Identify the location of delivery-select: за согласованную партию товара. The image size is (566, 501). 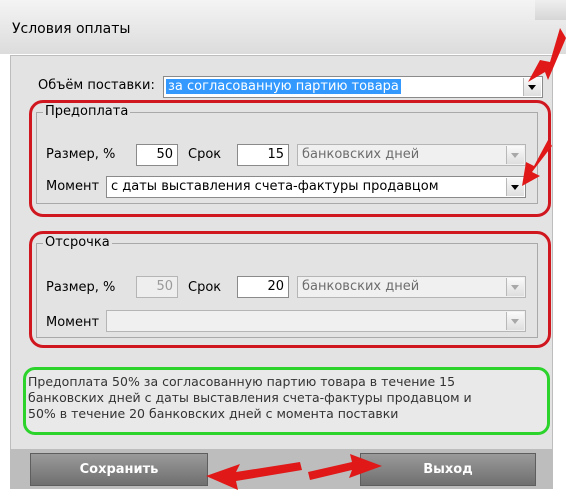
(353, 87).